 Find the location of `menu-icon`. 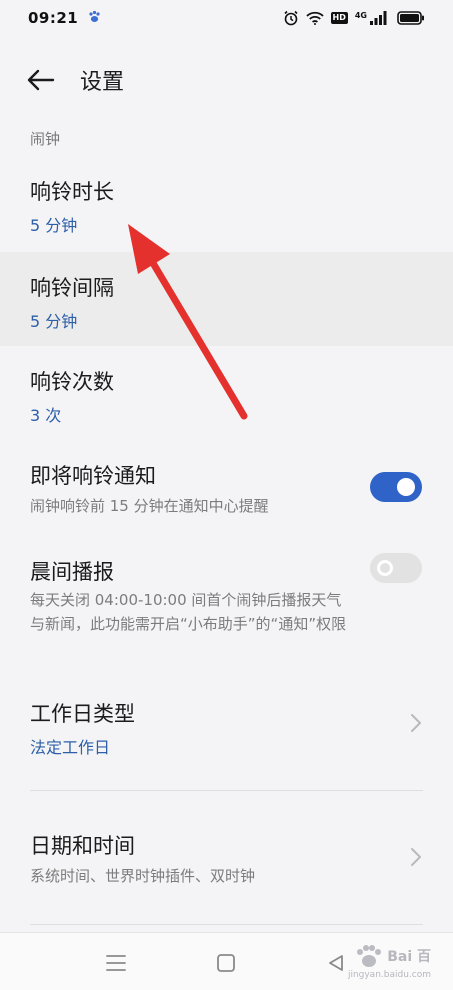

menu-icon is located at coordinates (116, 963).